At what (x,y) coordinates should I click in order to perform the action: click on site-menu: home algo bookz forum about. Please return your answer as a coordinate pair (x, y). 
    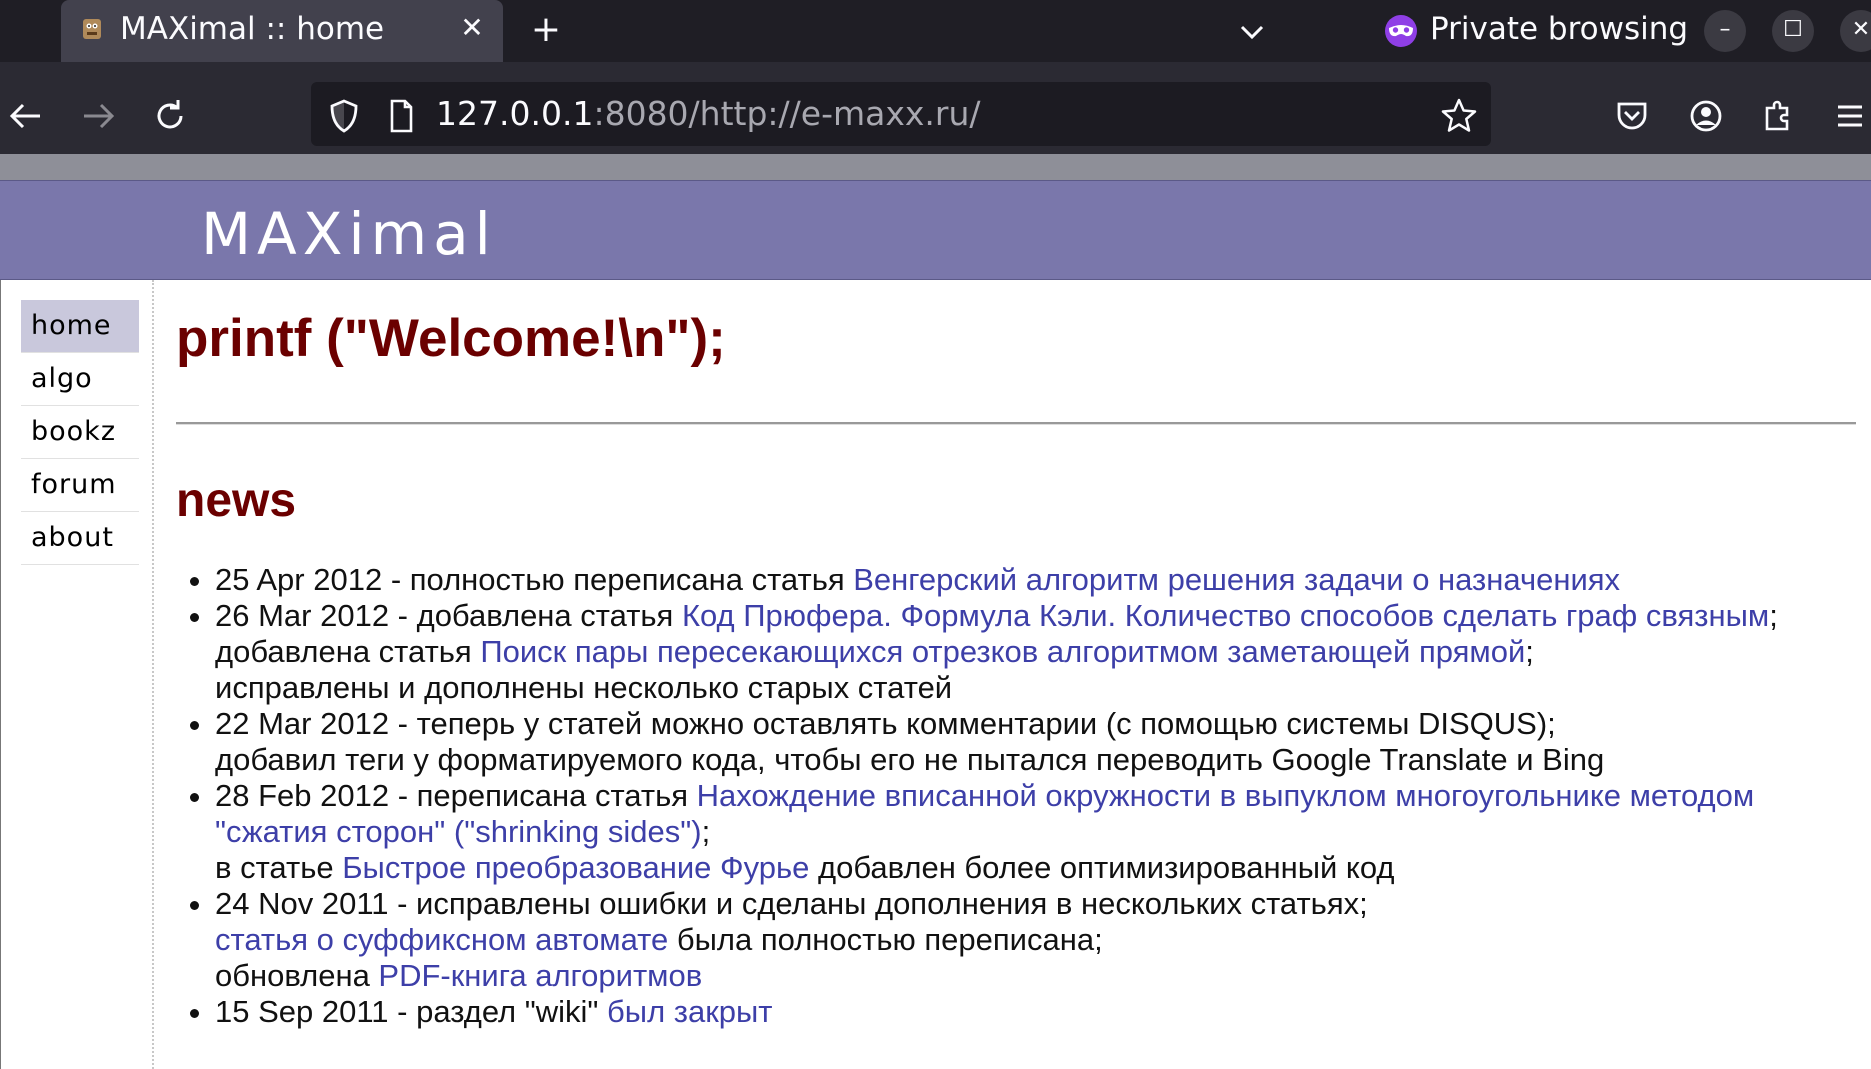
    Looking at the image, I should click on (80, 432).